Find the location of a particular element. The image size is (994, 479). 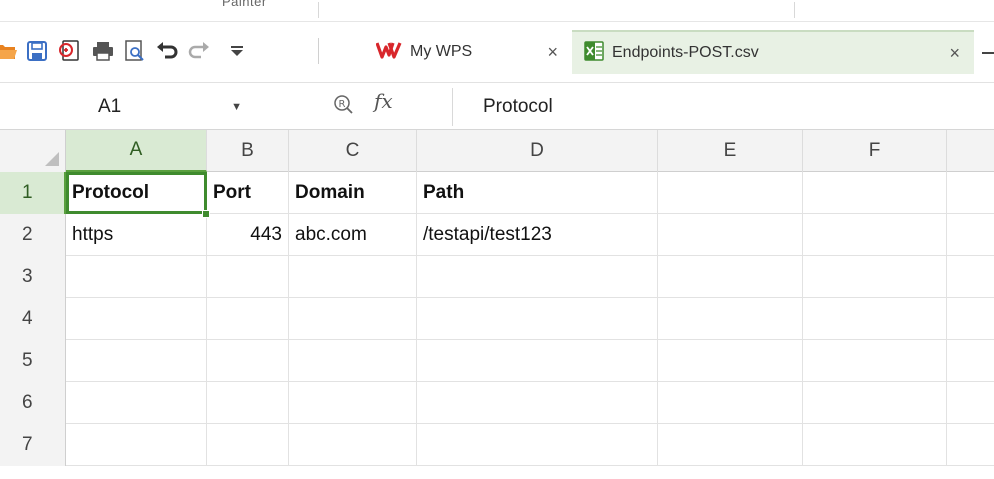

column-header-a: A is located at coordinates (136, 151).